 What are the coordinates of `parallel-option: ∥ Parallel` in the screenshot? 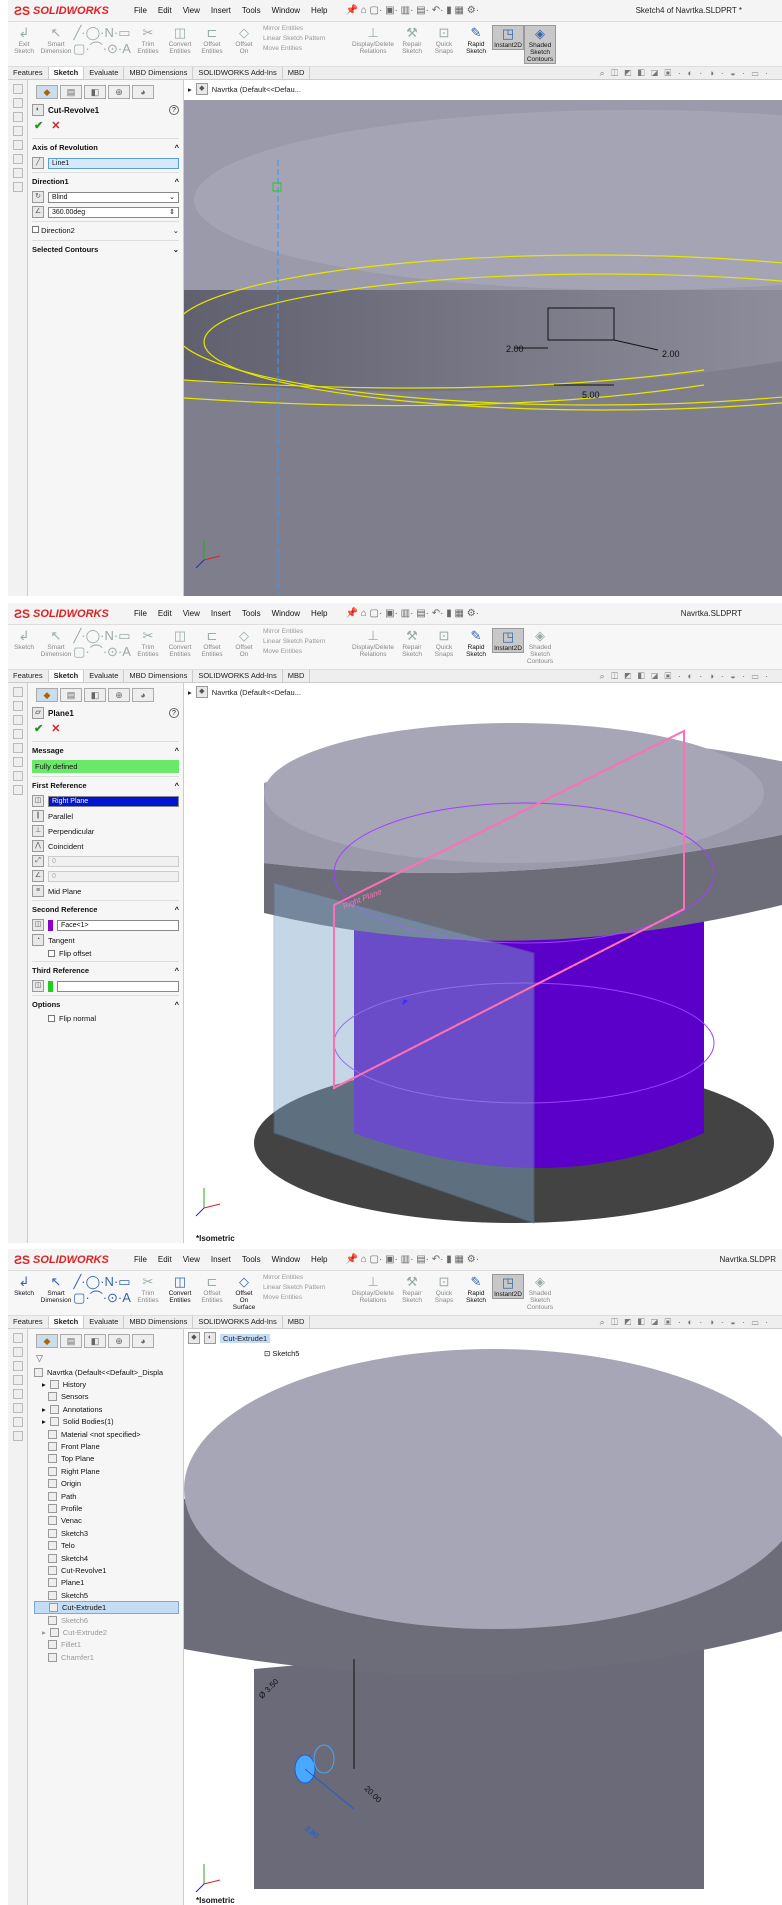 It's located at (105, 816).